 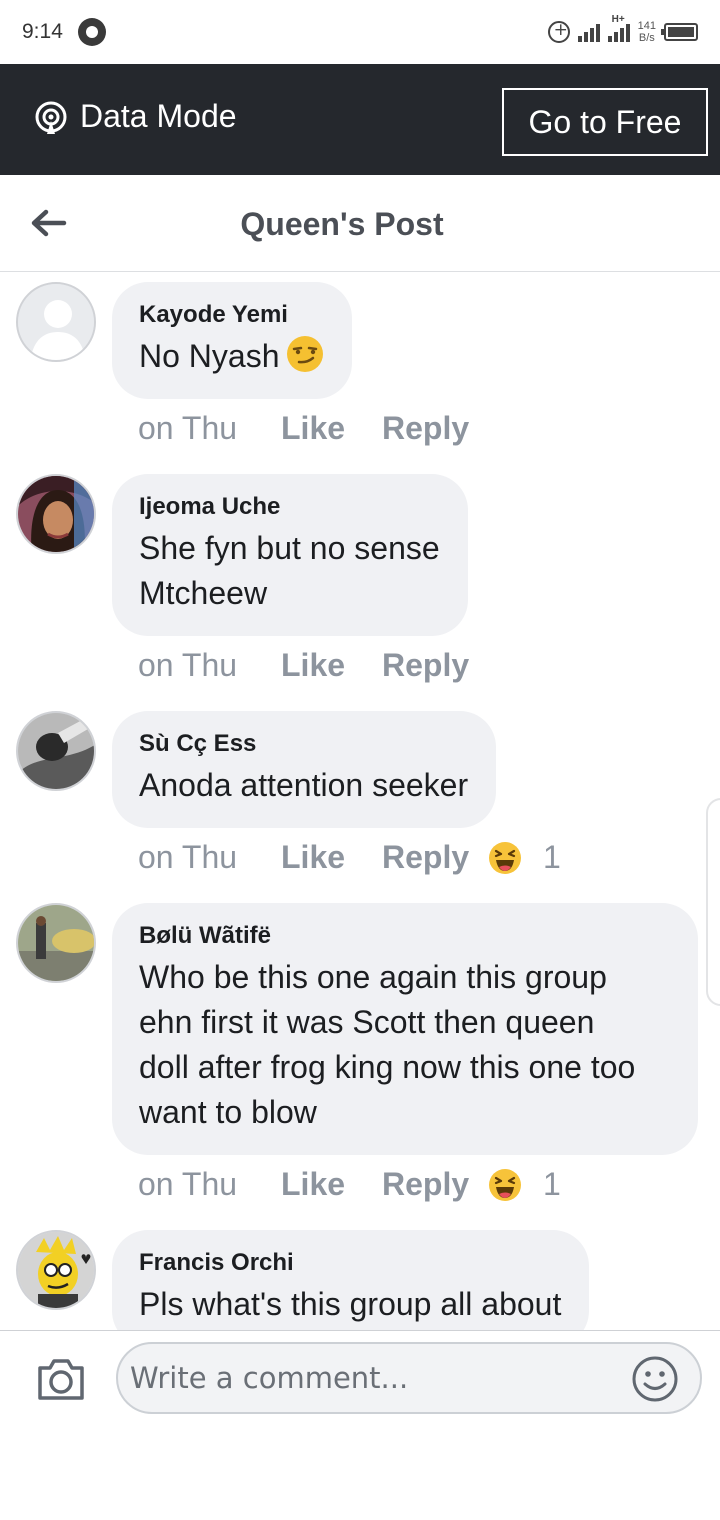 I want to click on comment-author: Kayode Yemi, so click(x=231, y=315).